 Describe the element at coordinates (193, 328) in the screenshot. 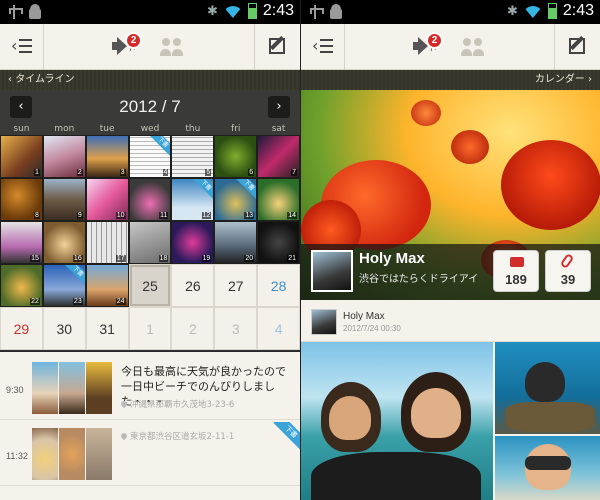

I see `calendar-day-next-month: 2` at that location.